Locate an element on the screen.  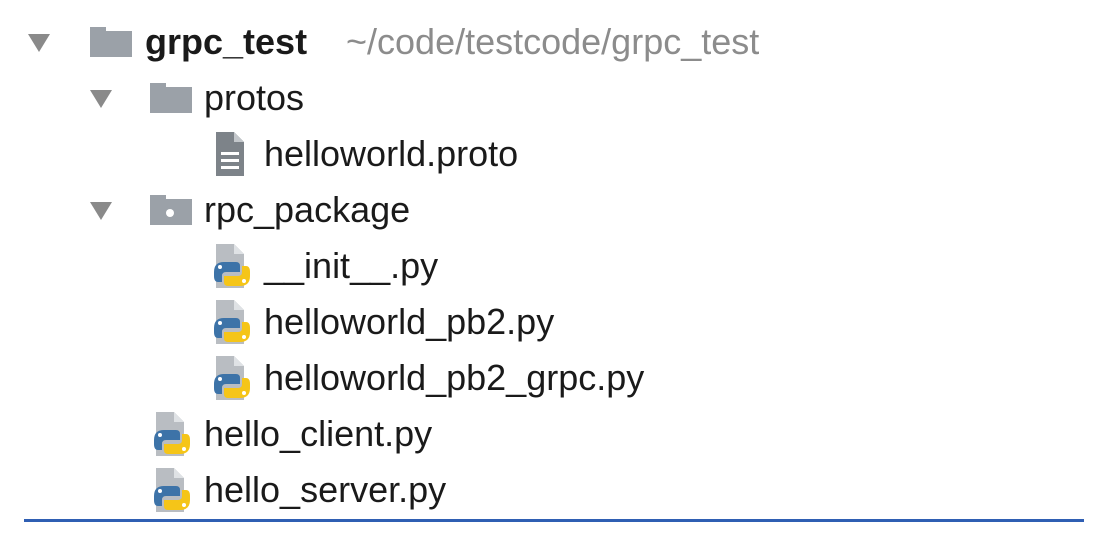
selection-underline is located at coordinates (554, 520).